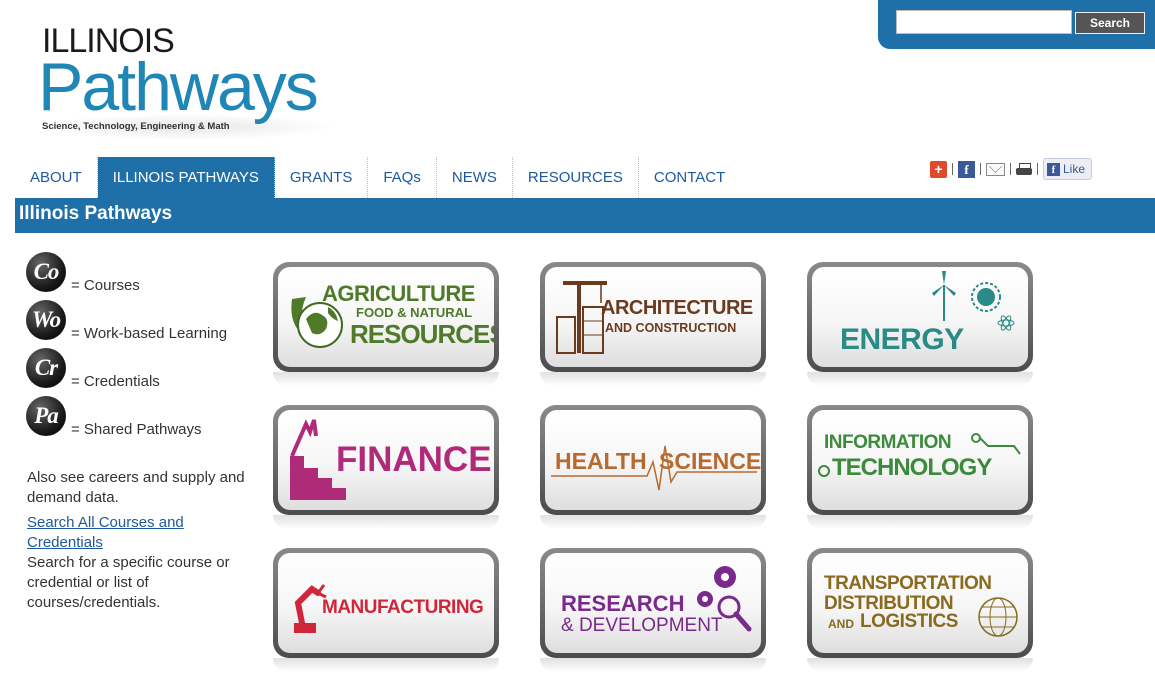  What do you see at coordinates (178, 87) in the screenshot?
I see `logo-pathways: Pathways` at bounding box center [178, 87].